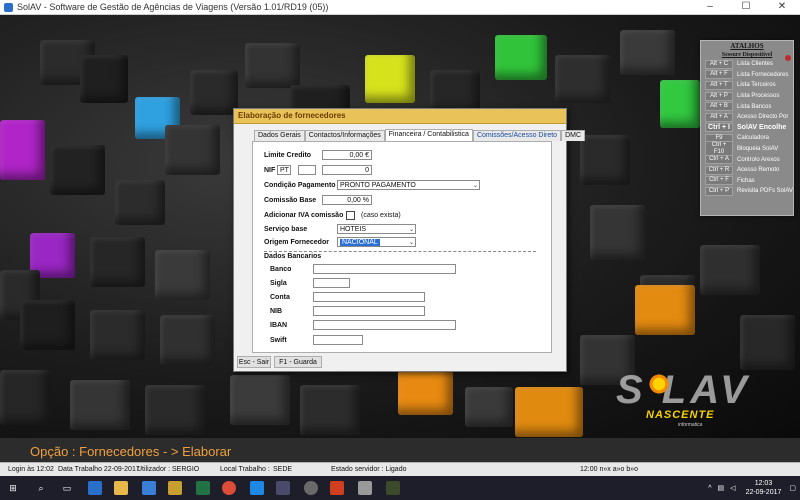 Image resolution: width=800 pixels, height=500 pixels. What do you see at coordinates (747, 55) in the screenshot?
I see `shortcuts-subheader: Sessure Dispositivel` at bounding box center [747, 55].